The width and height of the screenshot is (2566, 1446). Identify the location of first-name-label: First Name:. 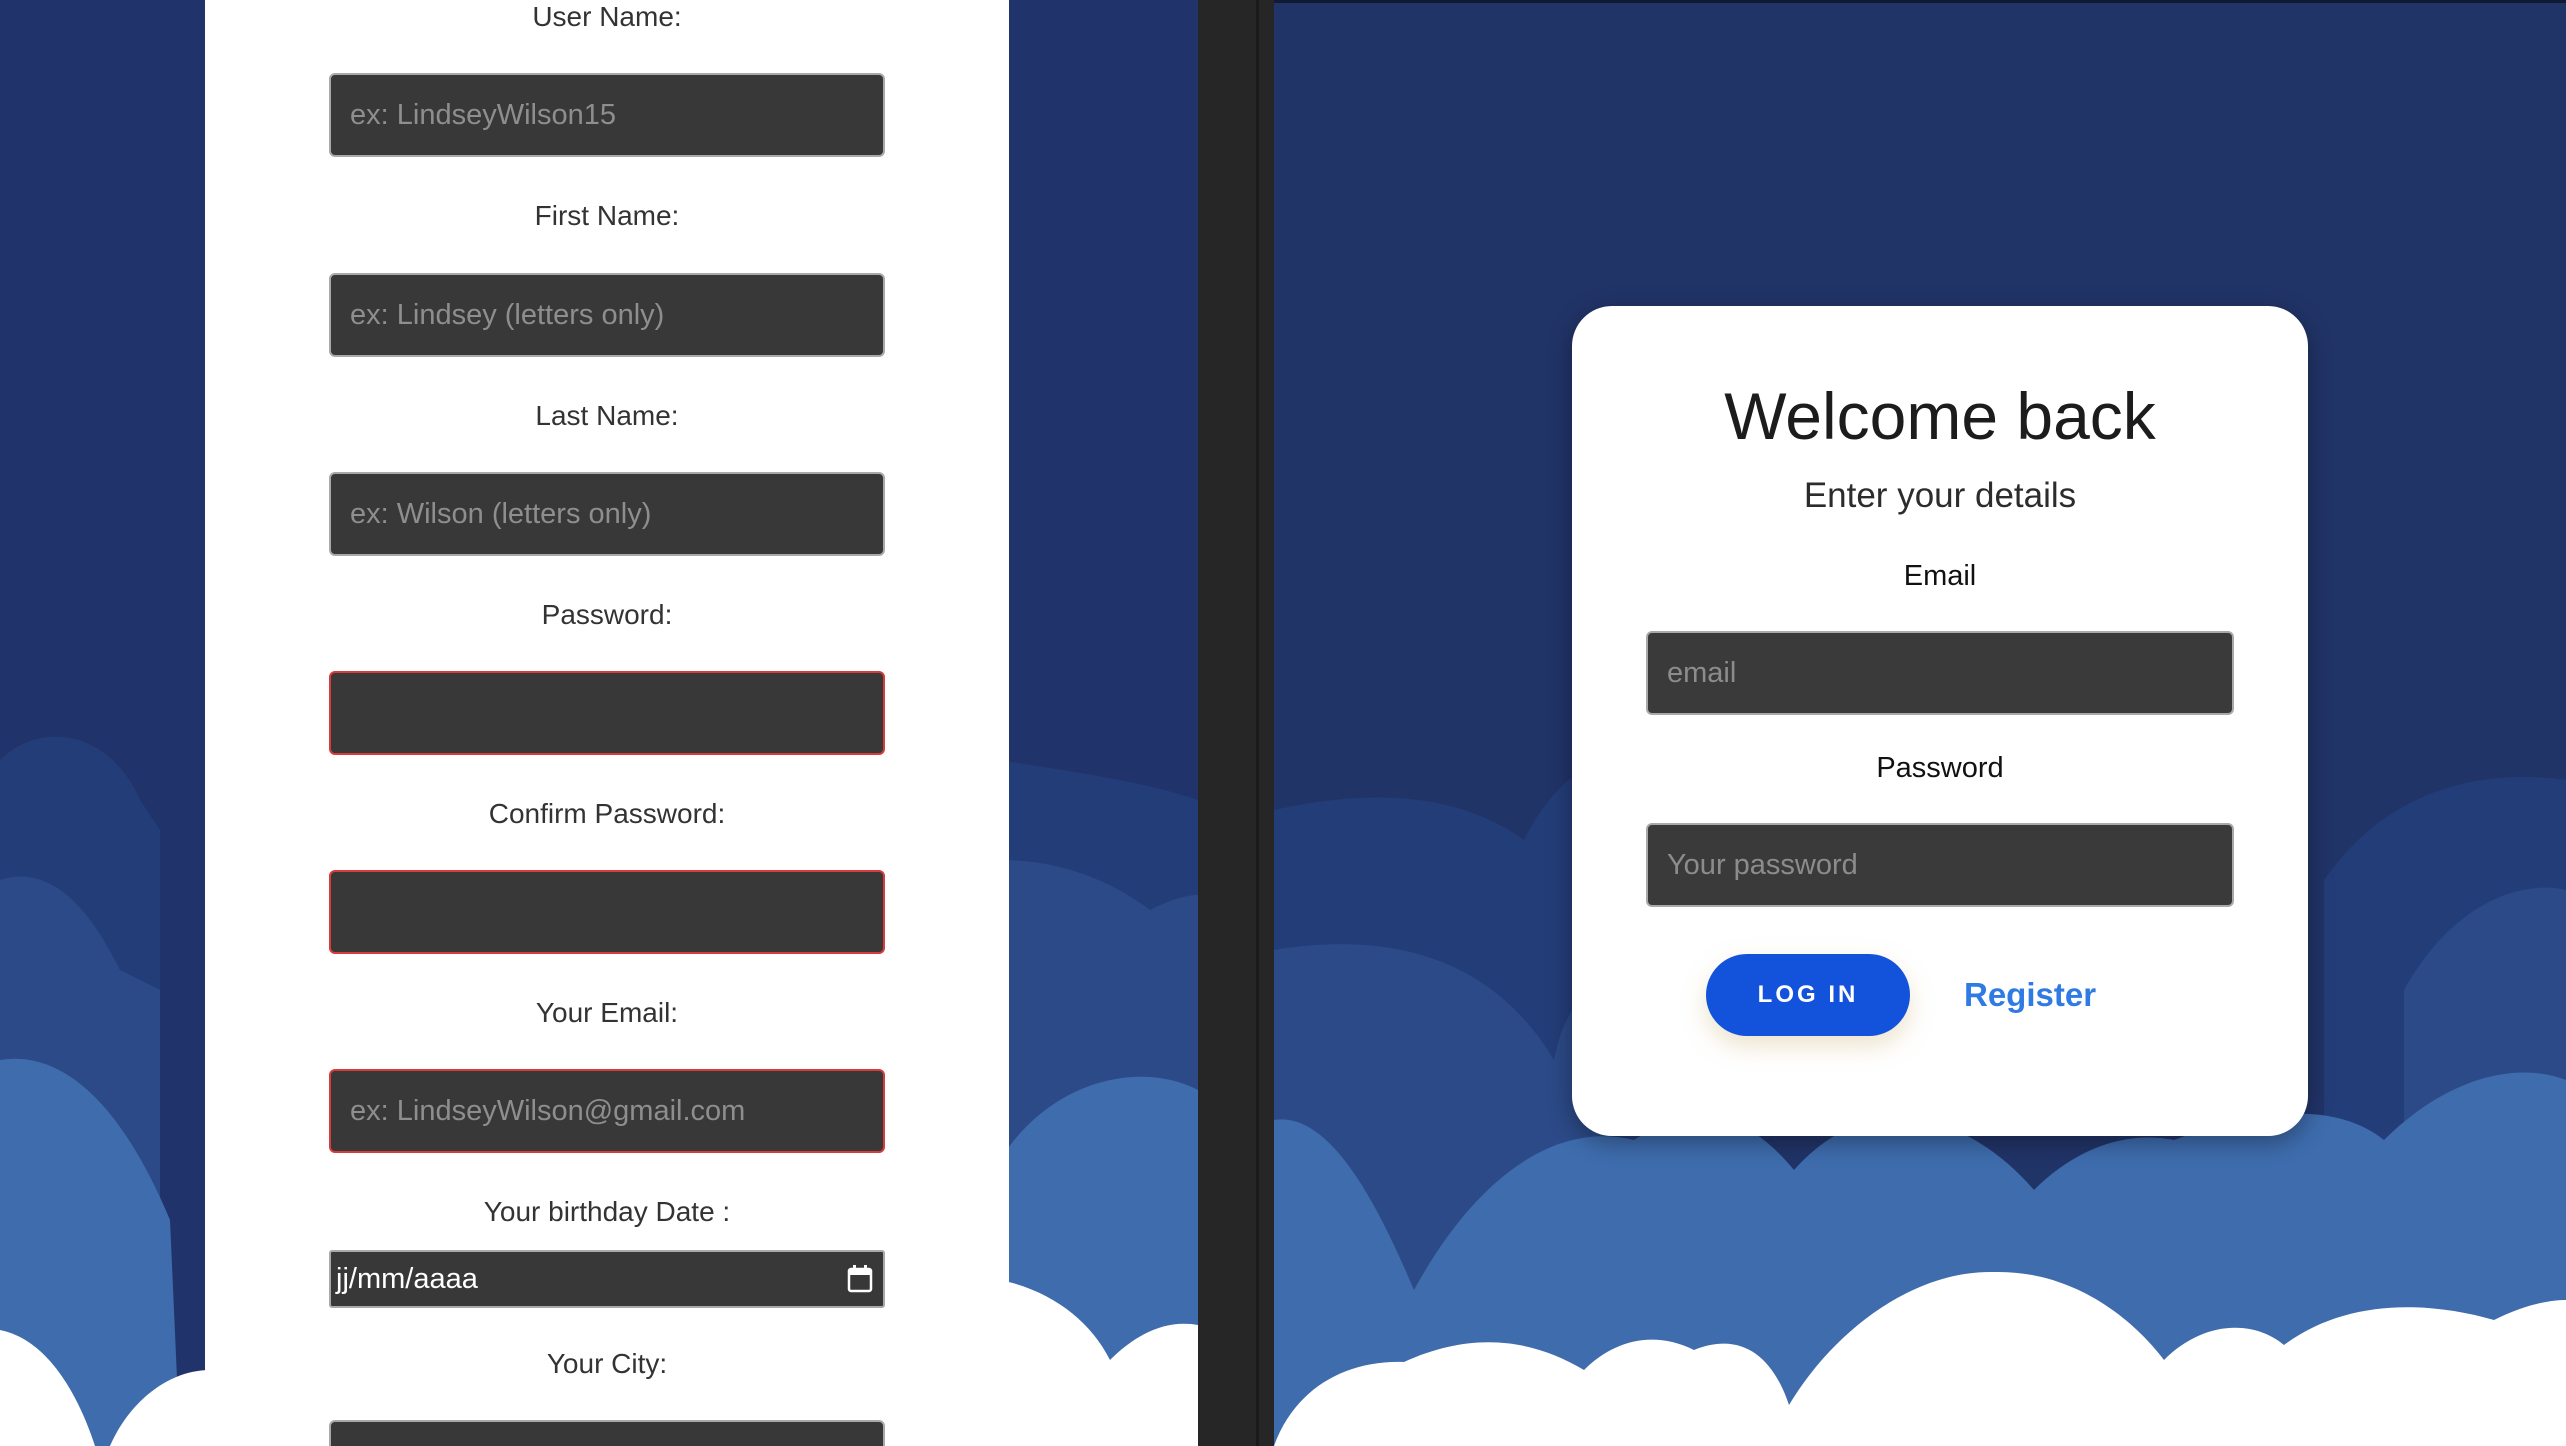
(607, 215).